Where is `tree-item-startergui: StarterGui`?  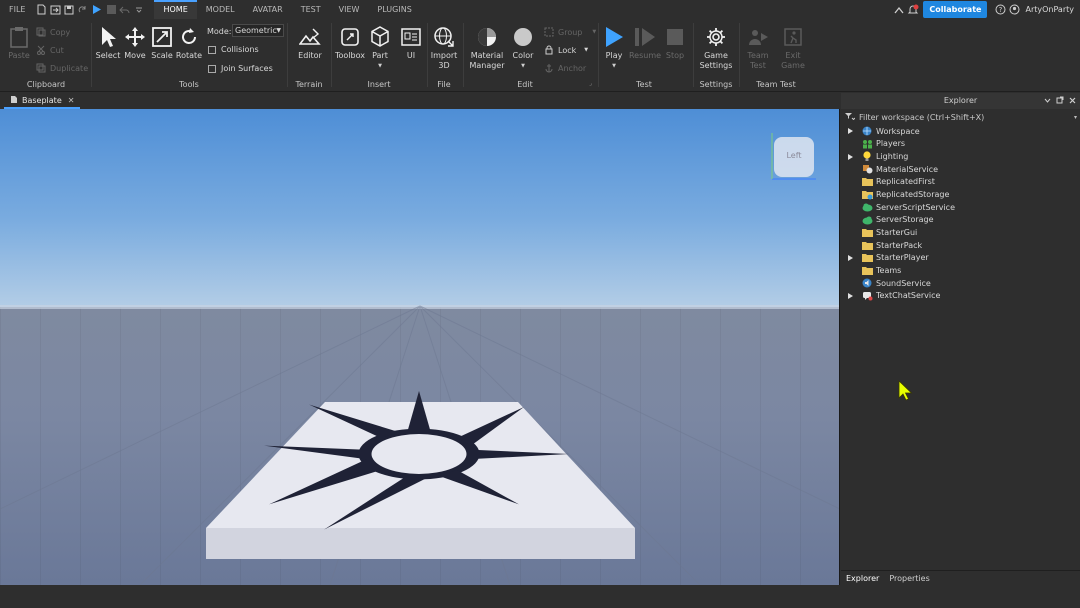
tree-item-startergui: StarterGui is located at coordinates (960, 232).